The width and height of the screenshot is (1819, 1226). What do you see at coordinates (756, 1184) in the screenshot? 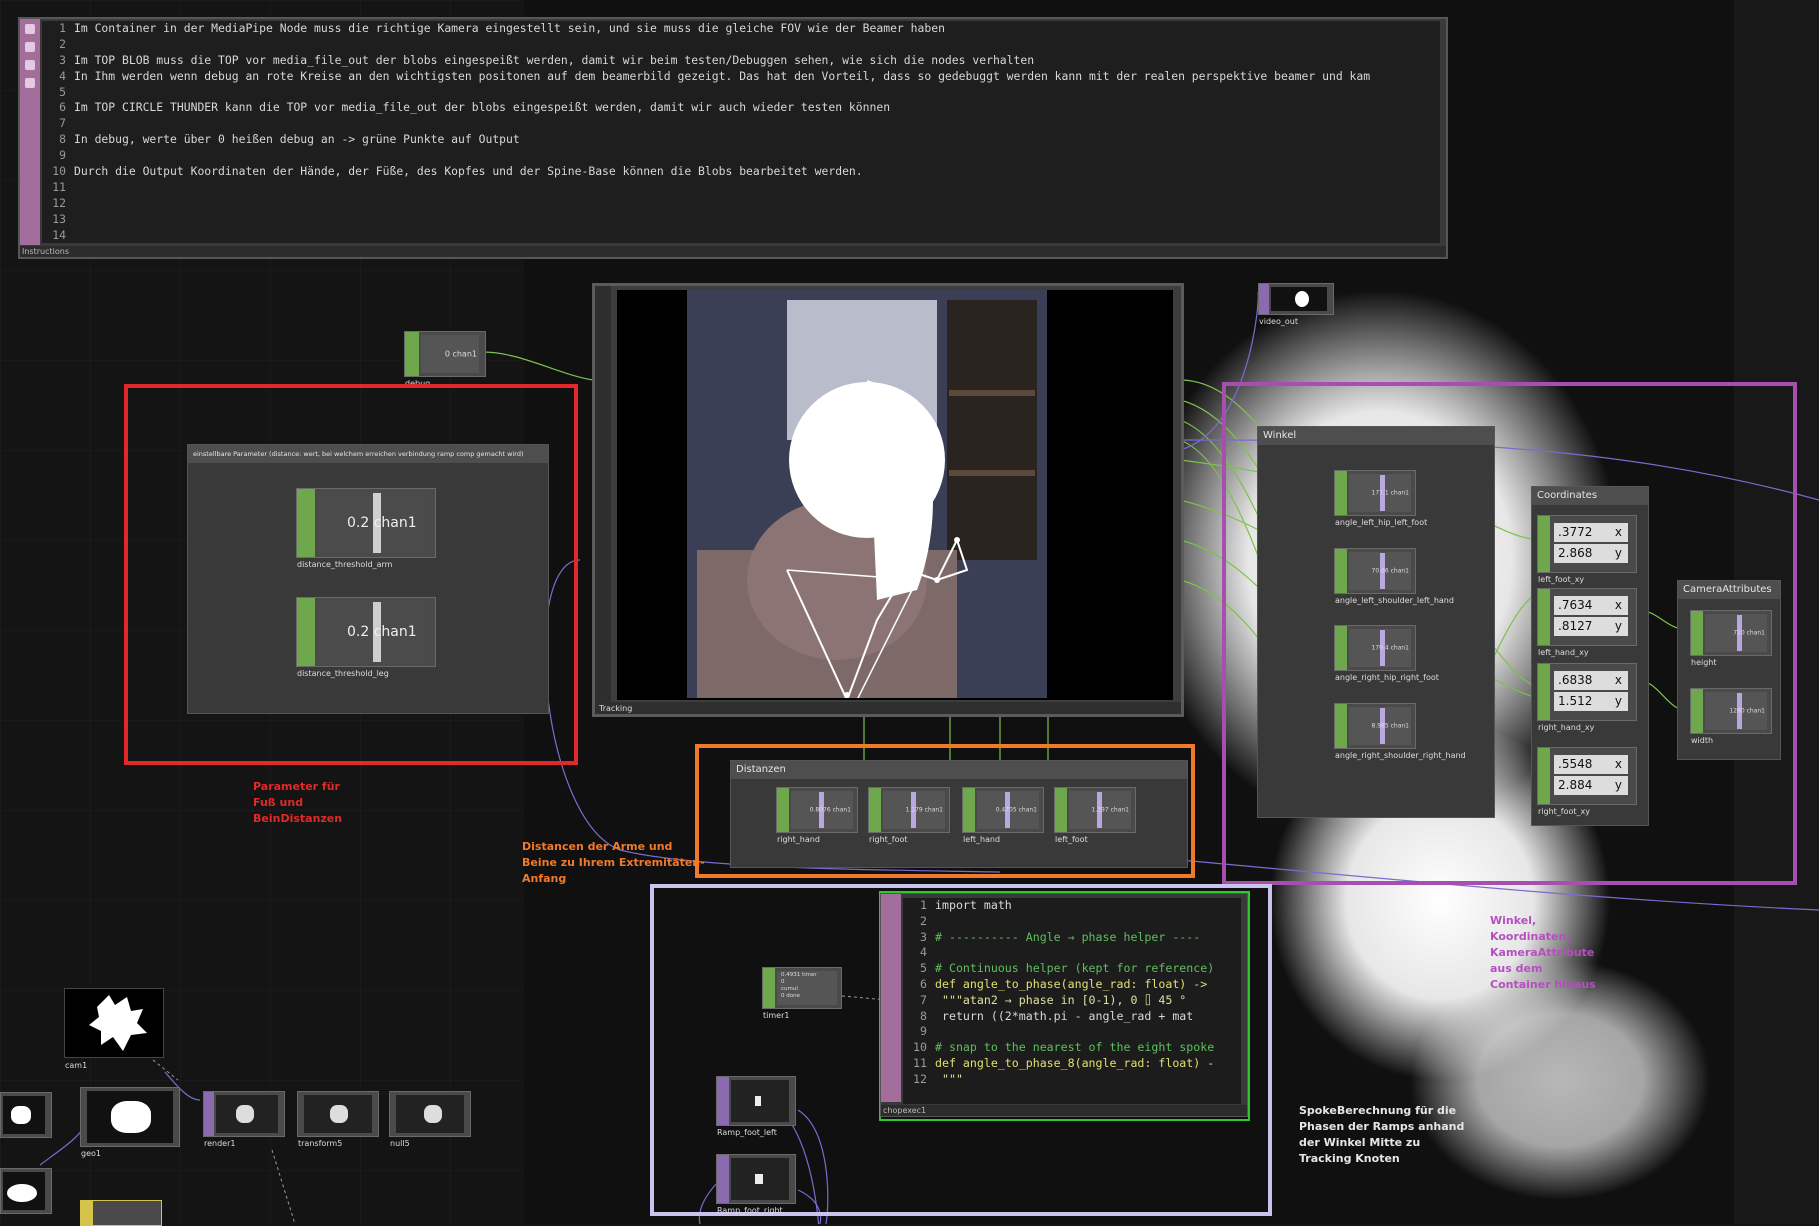
I see `ramp-foot-right-top: Ramp_foot_right` at bounding box center [756, 1184].